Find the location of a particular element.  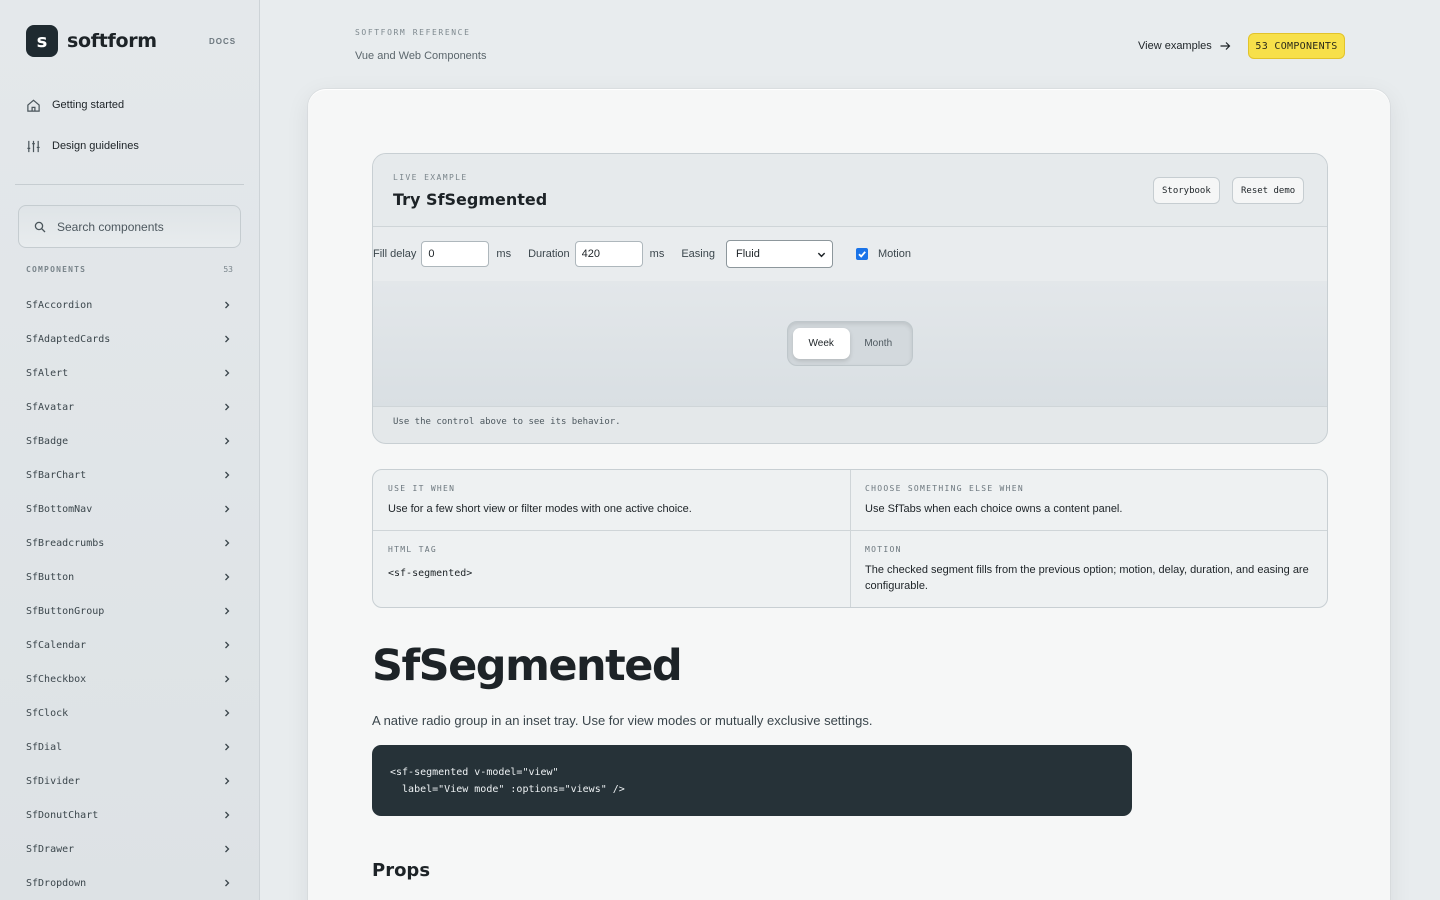

sidebar-item-label: SfBadge is located at coordinates (47, 441).